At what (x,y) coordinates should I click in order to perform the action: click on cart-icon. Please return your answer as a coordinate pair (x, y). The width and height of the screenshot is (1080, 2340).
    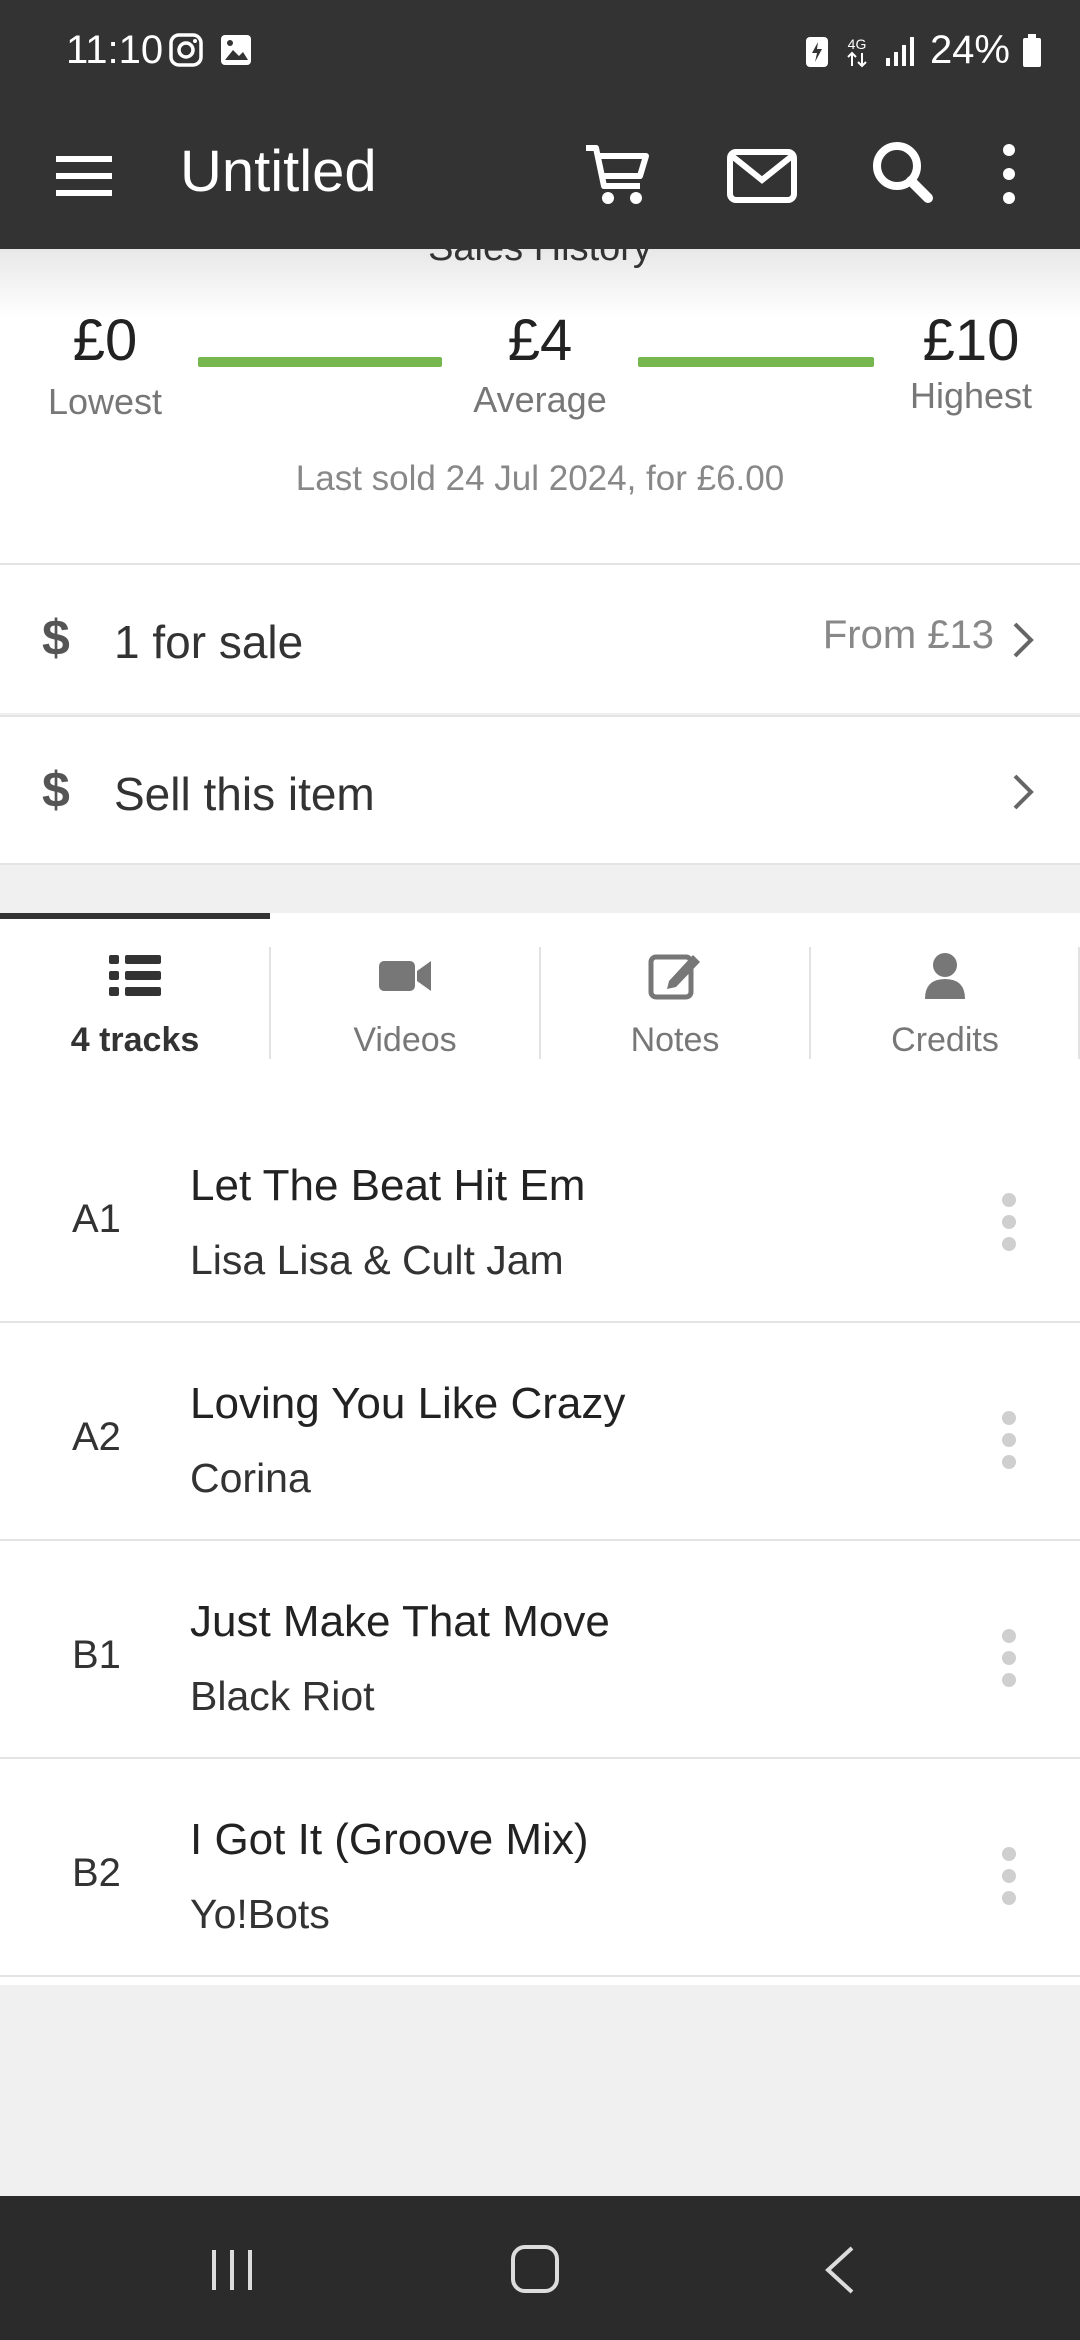
    Looking at the image, I should click on (617, 174).